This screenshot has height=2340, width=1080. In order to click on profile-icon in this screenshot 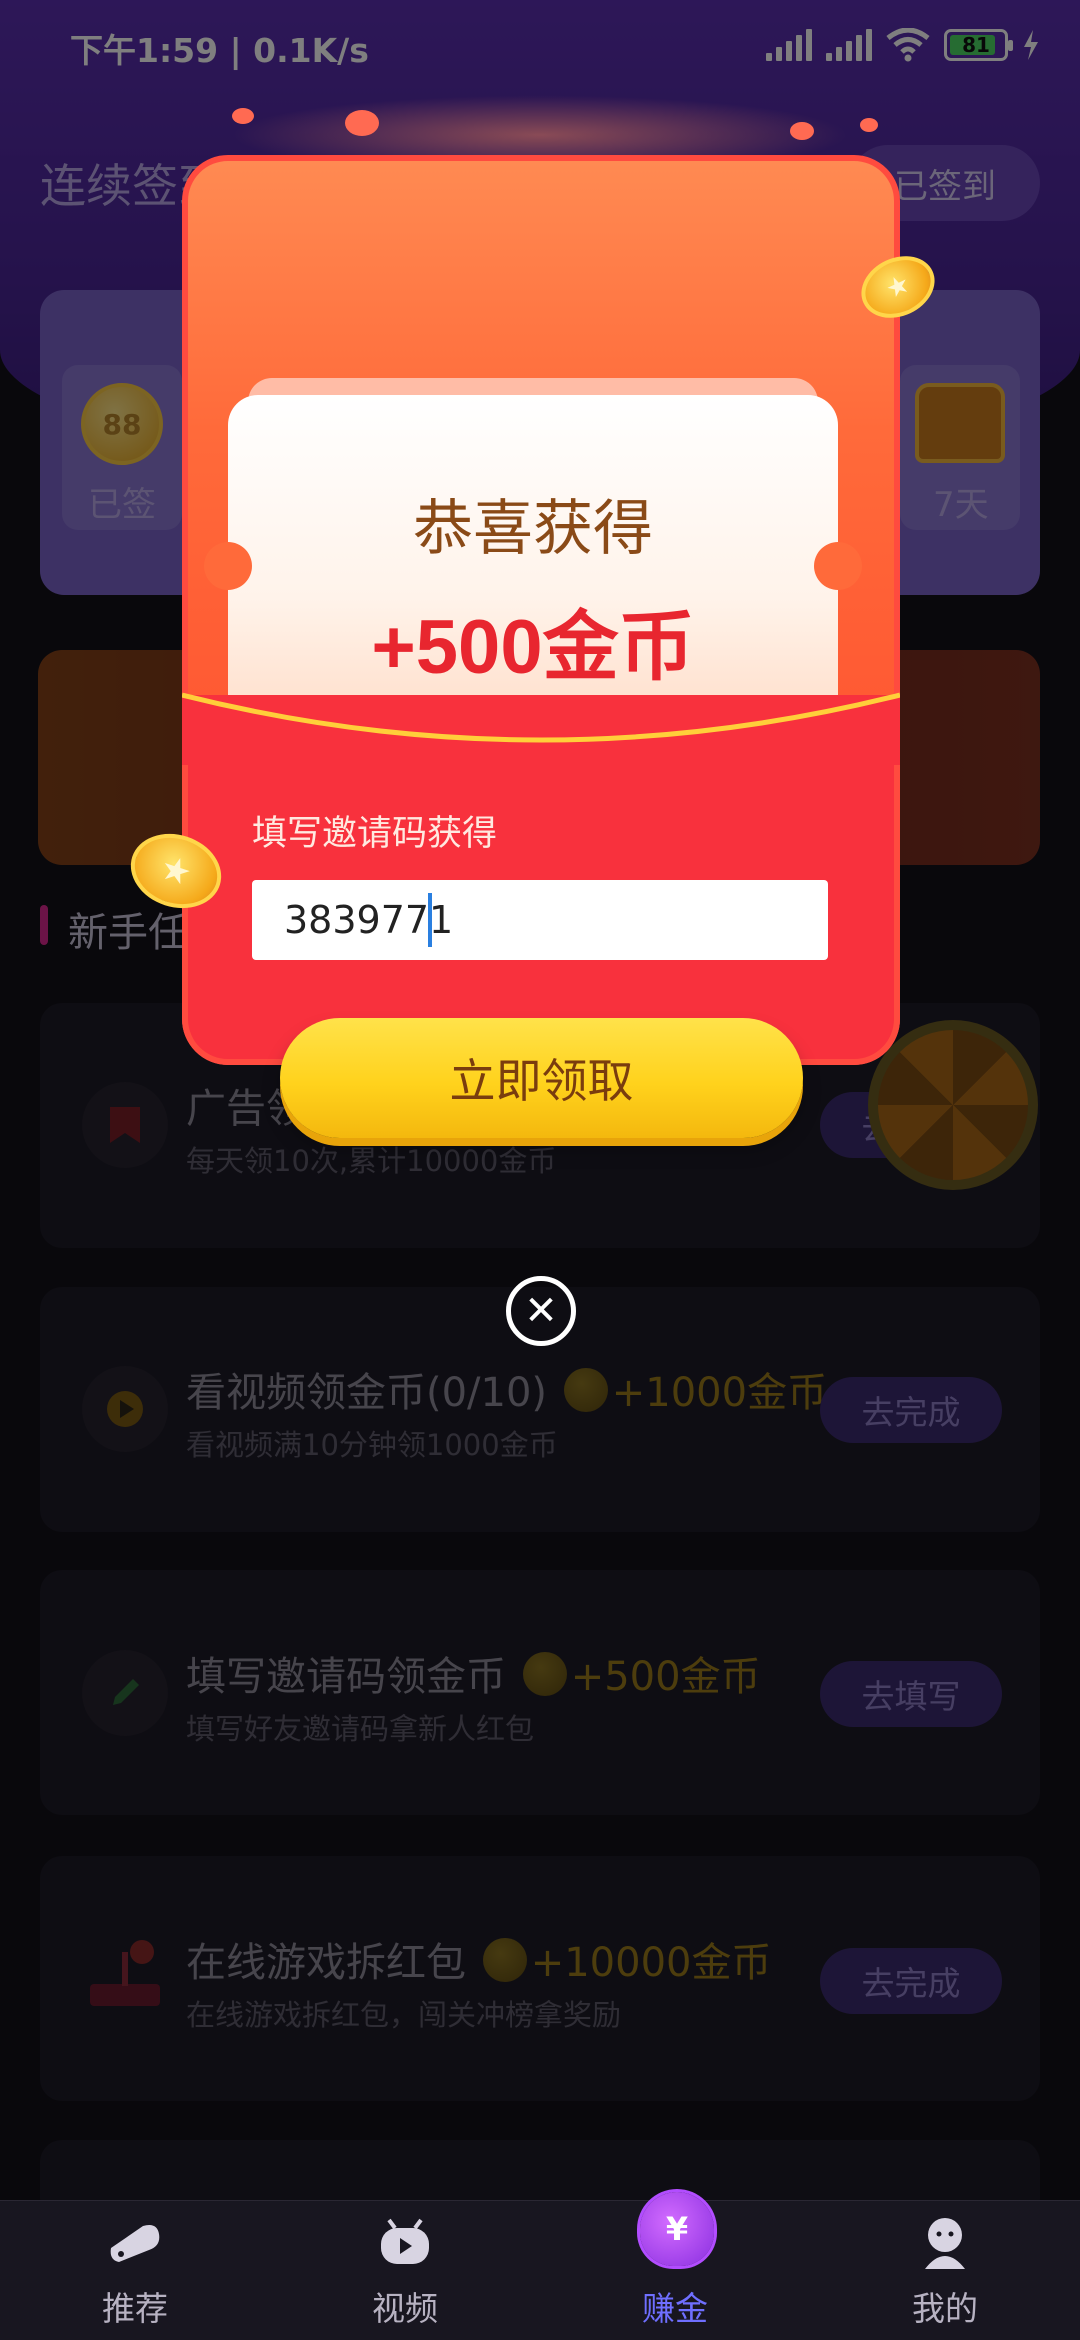, I will do `click(945, 2242)`.